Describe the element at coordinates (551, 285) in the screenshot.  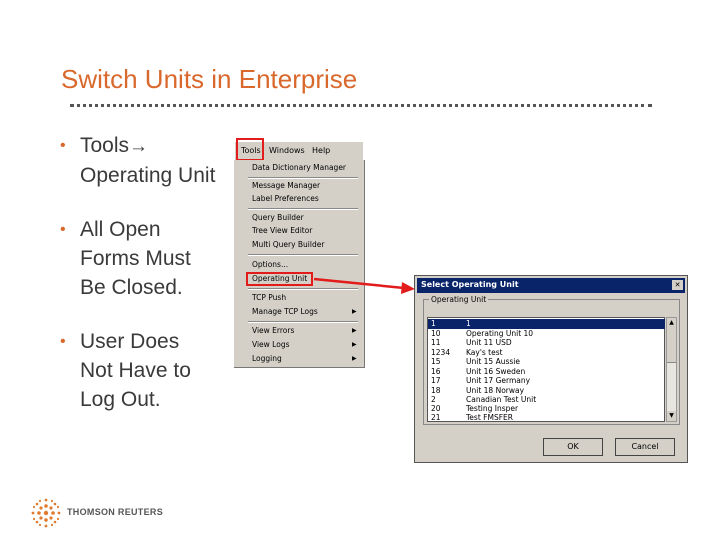
I see `dialog-title-bar: Select Operating Unit ✕` at that location.